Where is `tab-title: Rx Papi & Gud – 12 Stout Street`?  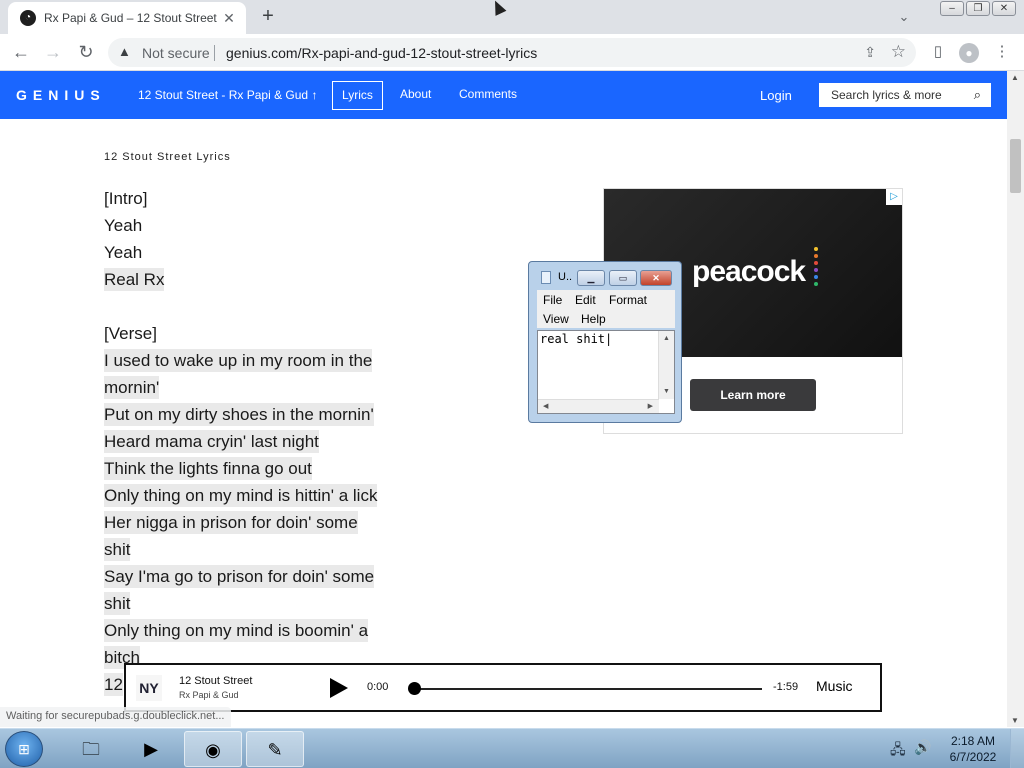 tab-title: Rx Papi & Gud – 12 Stout Street is located at coordinates (130, 18).